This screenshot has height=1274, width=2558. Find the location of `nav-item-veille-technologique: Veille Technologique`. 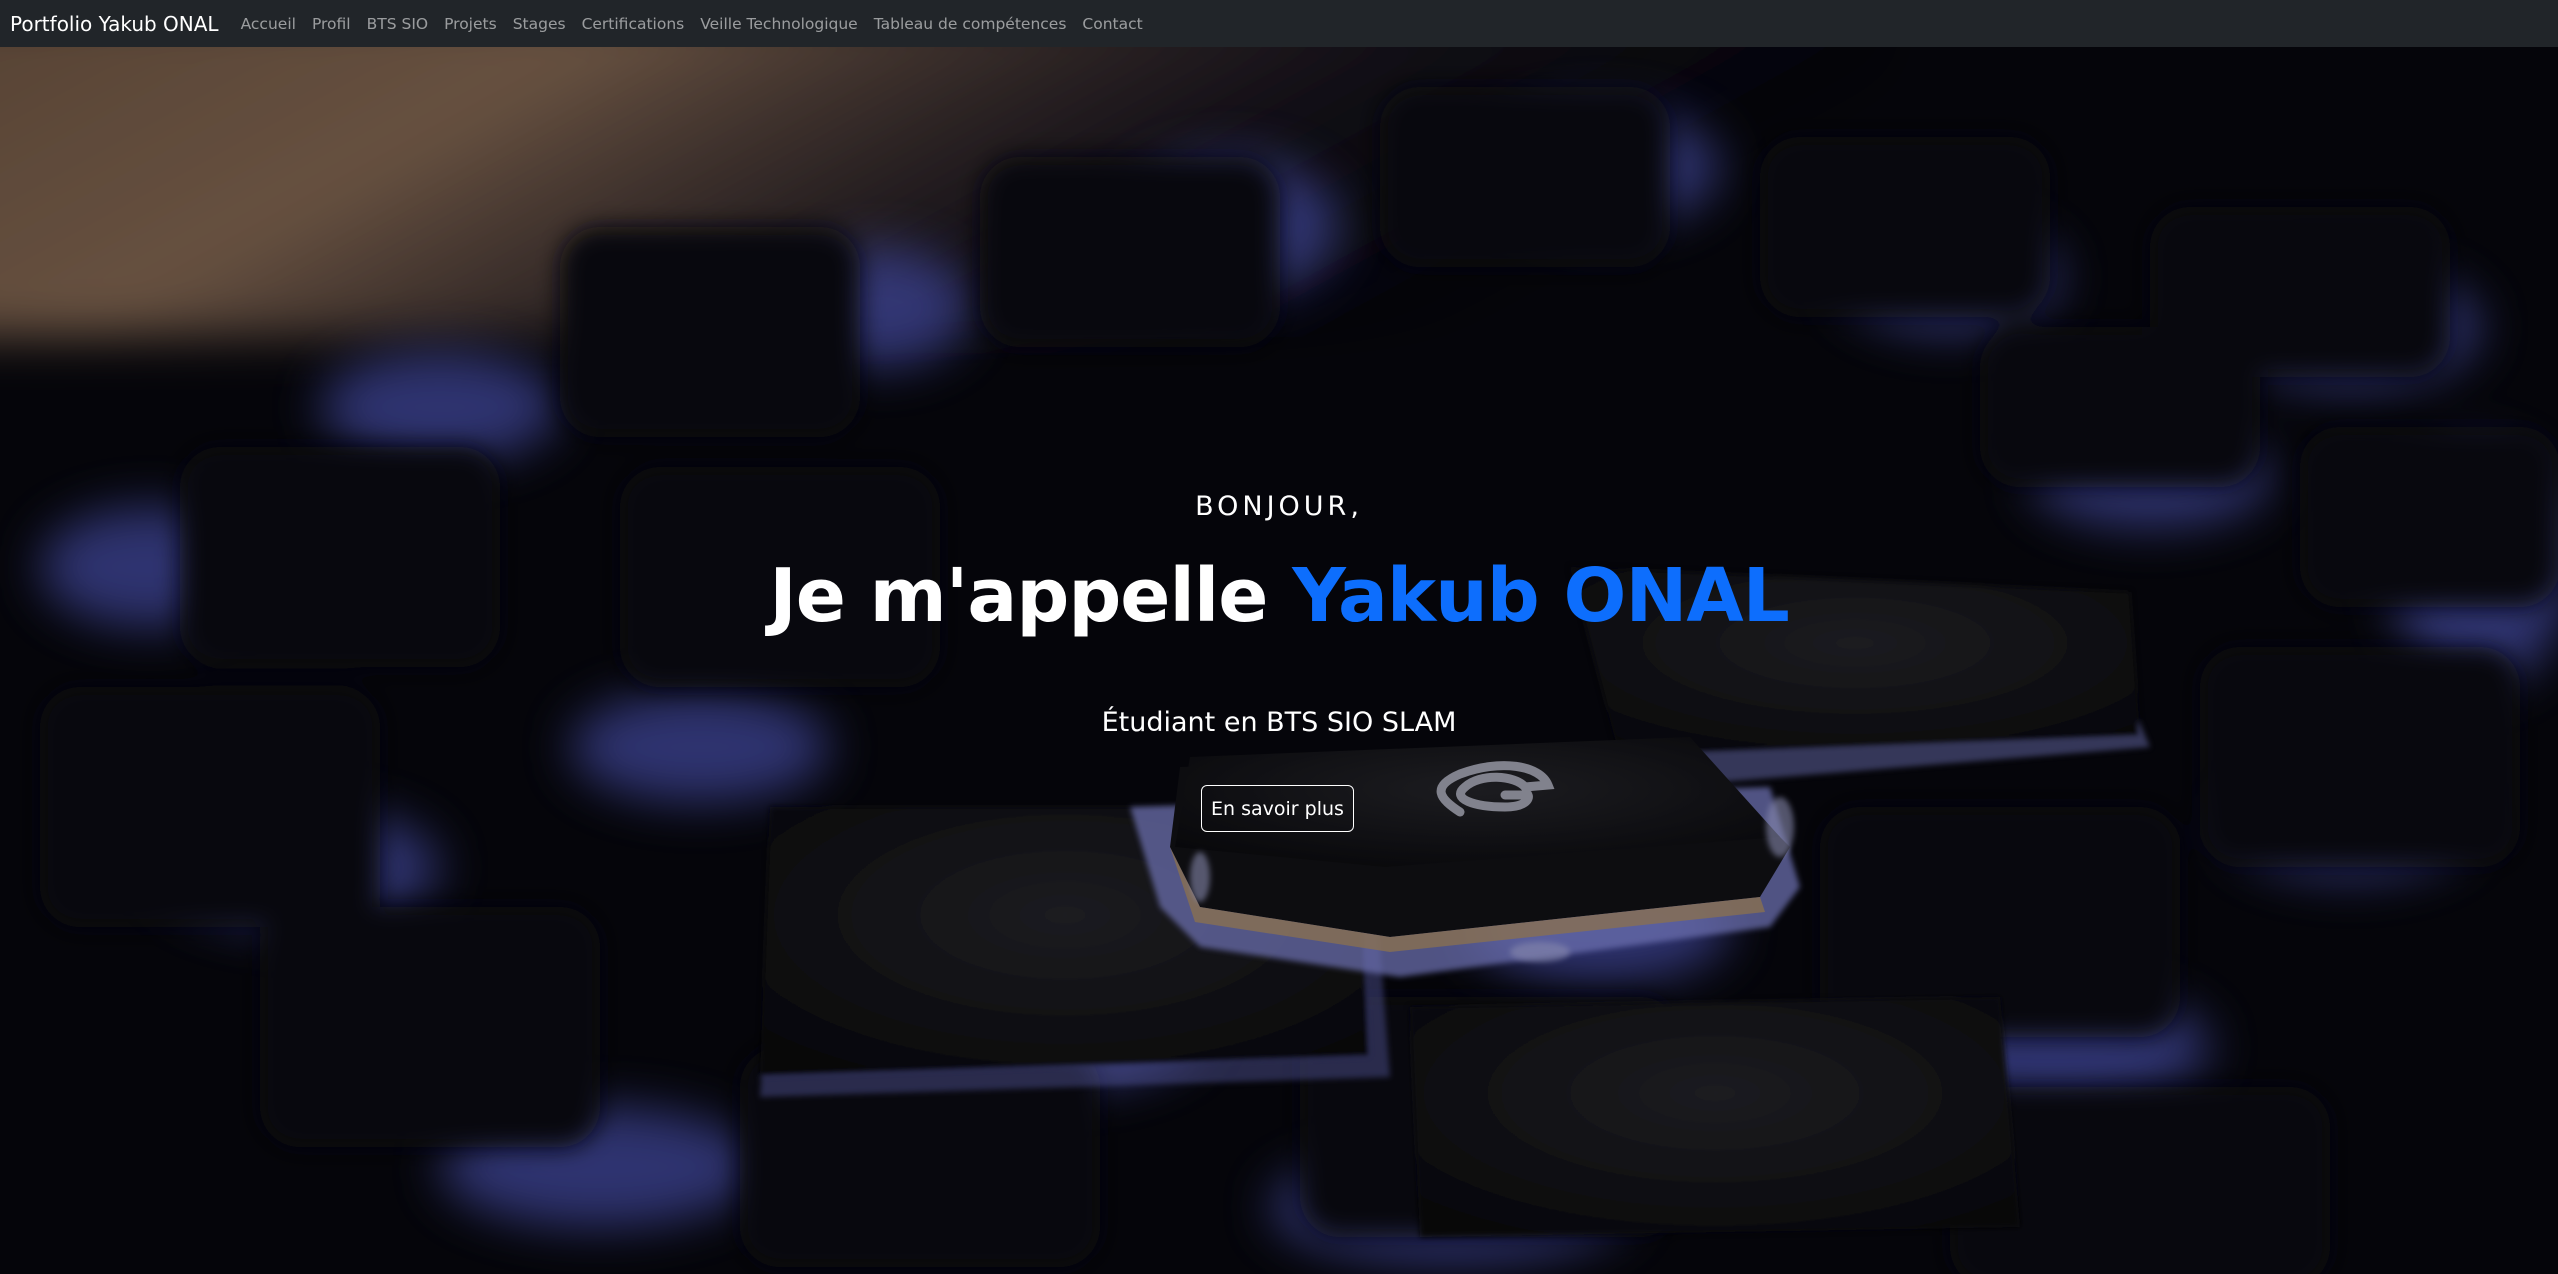

nav-item-veille-technologique: Veille Technologique is located at coordinates (778, 24).